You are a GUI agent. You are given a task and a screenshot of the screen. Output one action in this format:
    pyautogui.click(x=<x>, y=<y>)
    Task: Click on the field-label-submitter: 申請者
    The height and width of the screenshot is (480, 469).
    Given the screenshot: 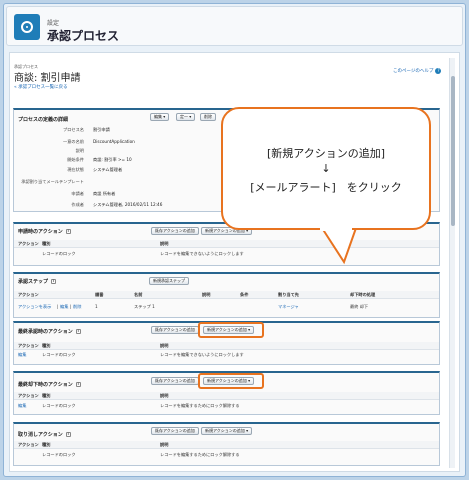 What is the action you would take?
    pyautogui.click(x=77, y=193)
    